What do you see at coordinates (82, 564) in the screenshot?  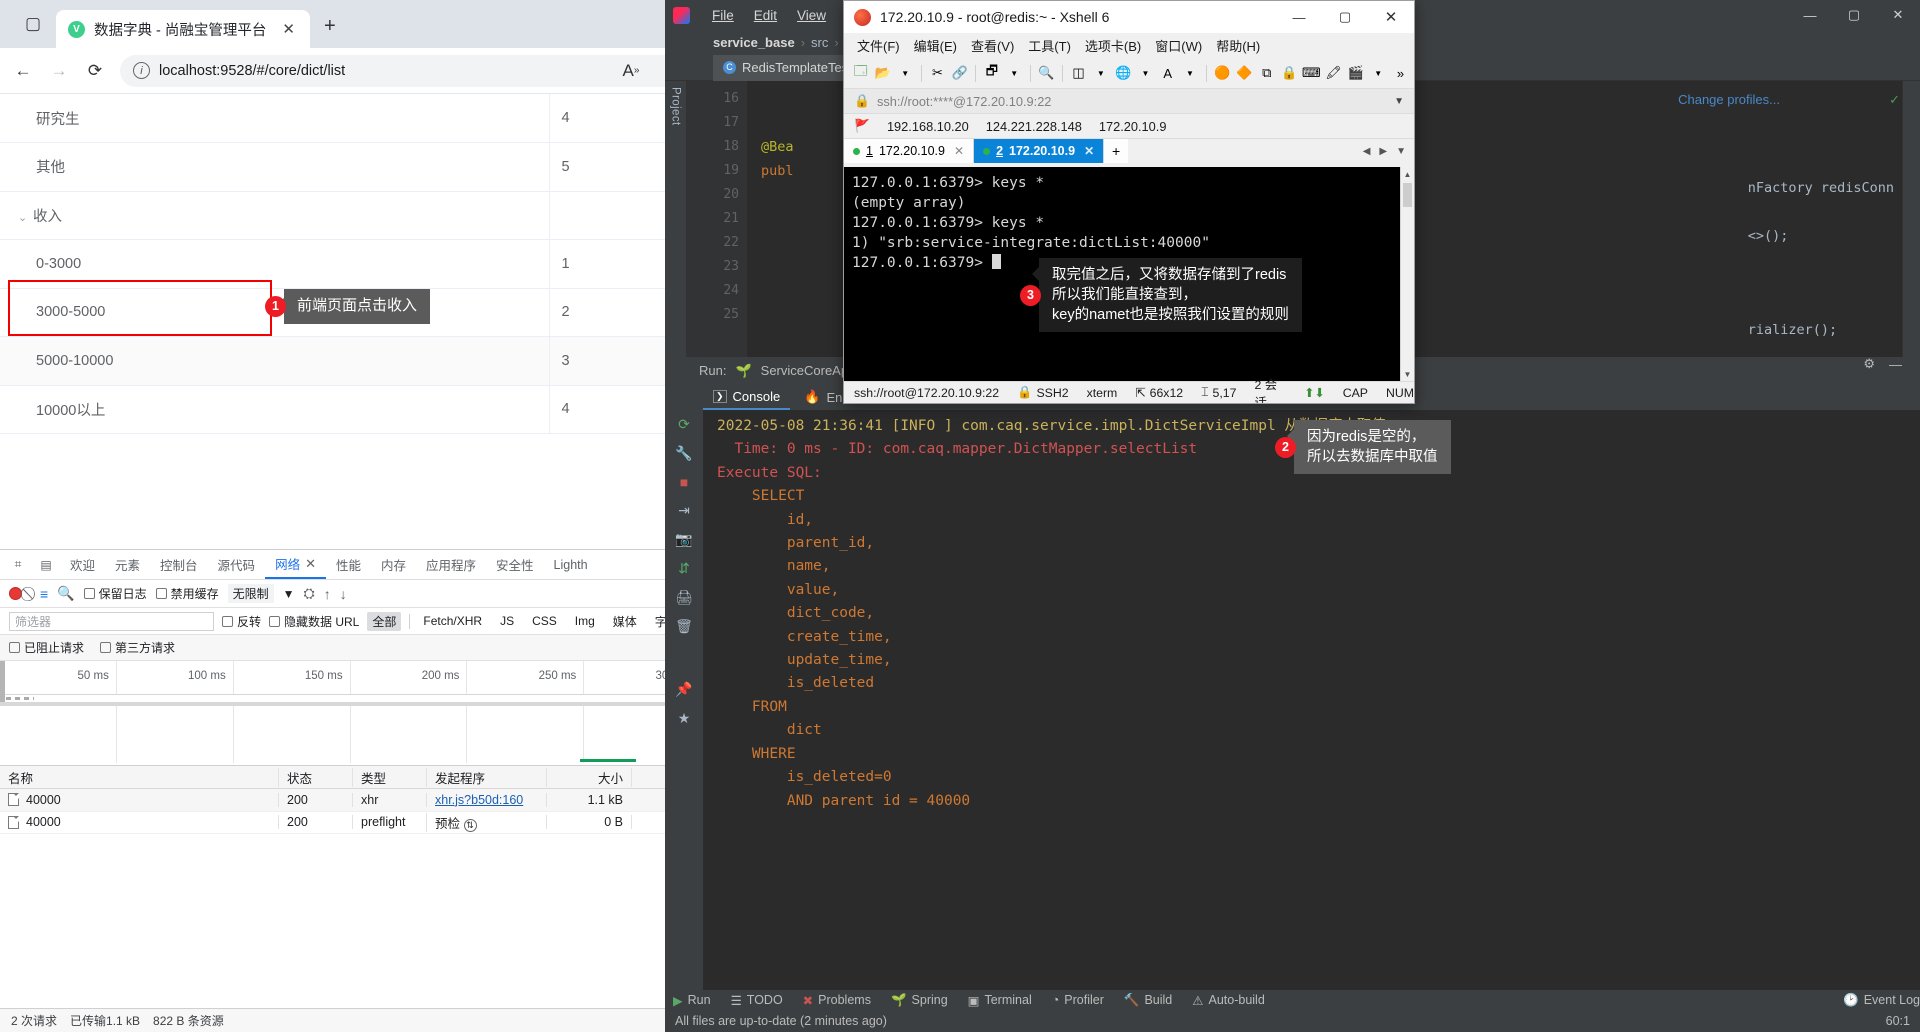 I see `tab-welcome: 欢迎` at bounding box center [82, 564].